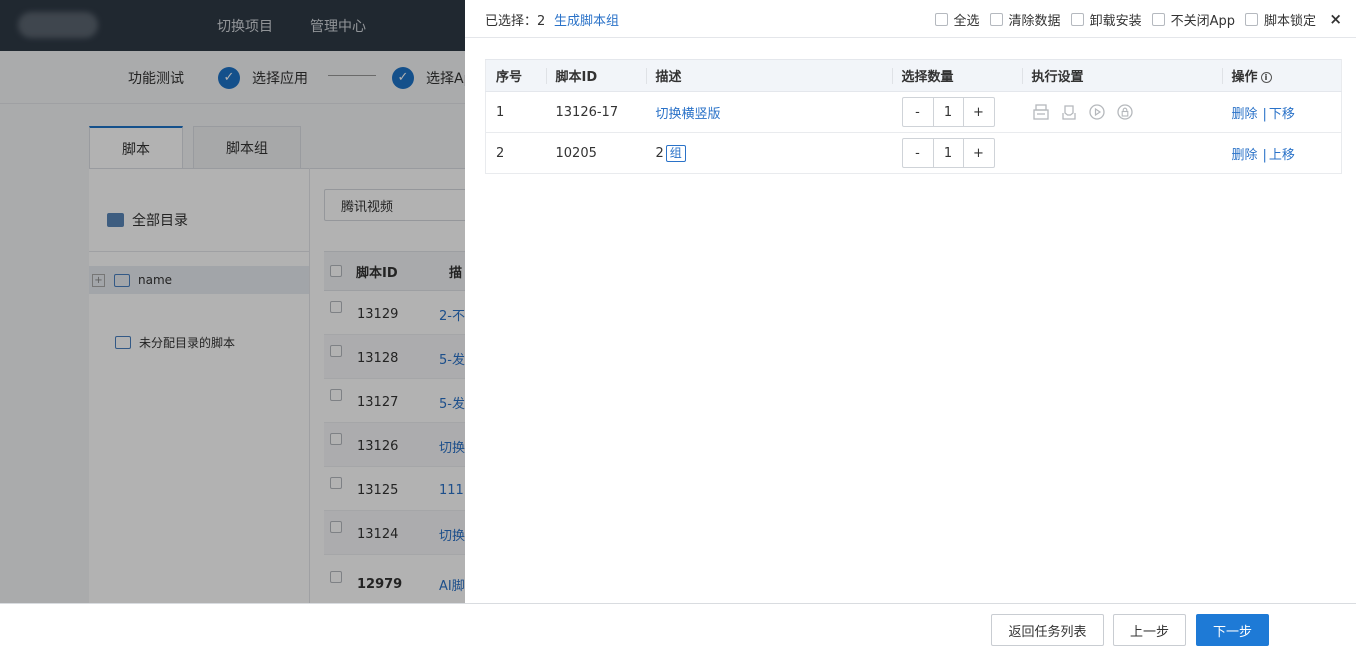 The image size is (1356, 651). What do you see at coordinates (595, 112) in the screenshot?
I see `row-script-id: 13126-17` at bounding box center [595, 112].